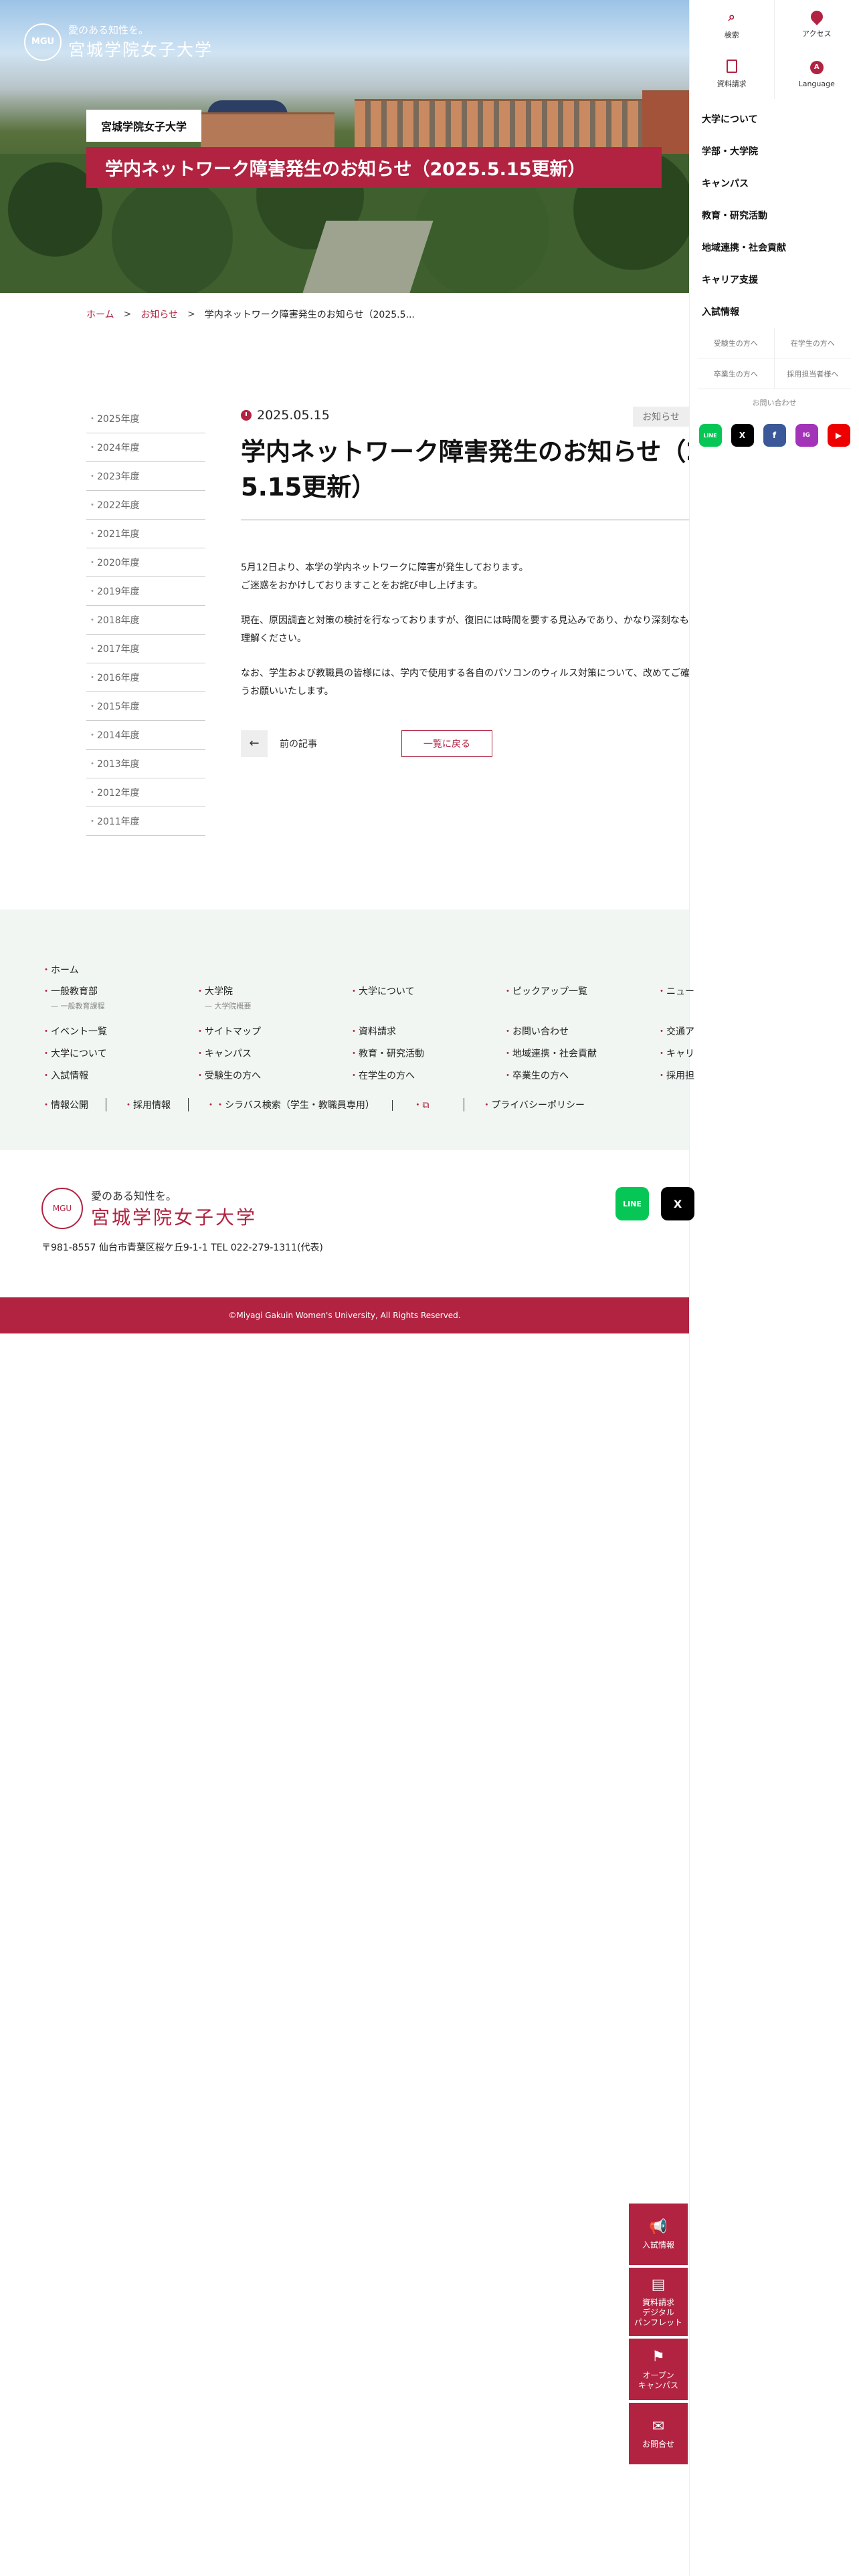 This screenshot has height=2576, width=859. What do you see at coordinates (817, 24) in the screenshot?
I see `access-button: アクセス` at bounding box center [817, 24].